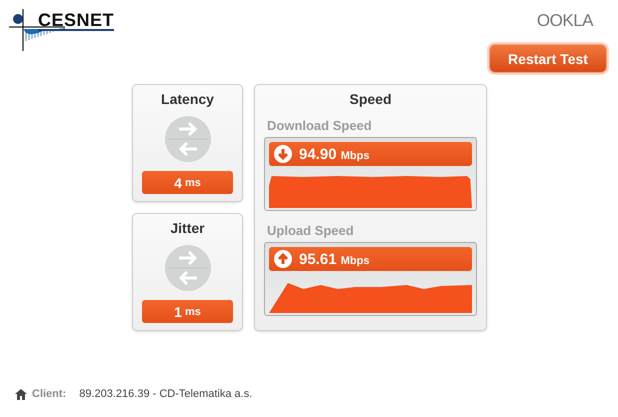 The width and height of the screenshot is (618, 417). What do you see at coordinates (187, 228) in the screenshot?
I see `metric-title: Jitter` at bounding box center [187, 228].